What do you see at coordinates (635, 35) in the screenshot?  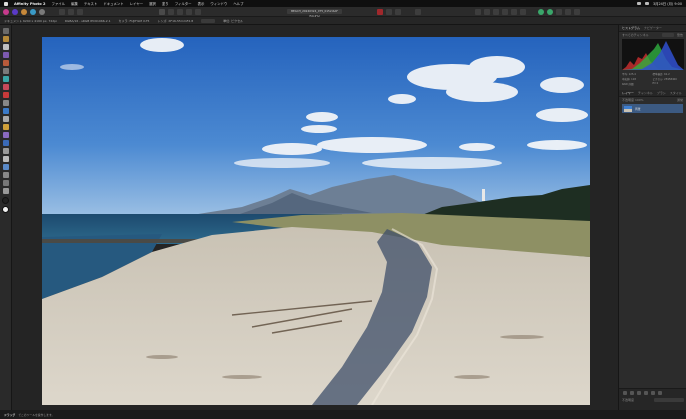 I see `channel-select: すべてのチャンネル` at bounding box center [635, 35].